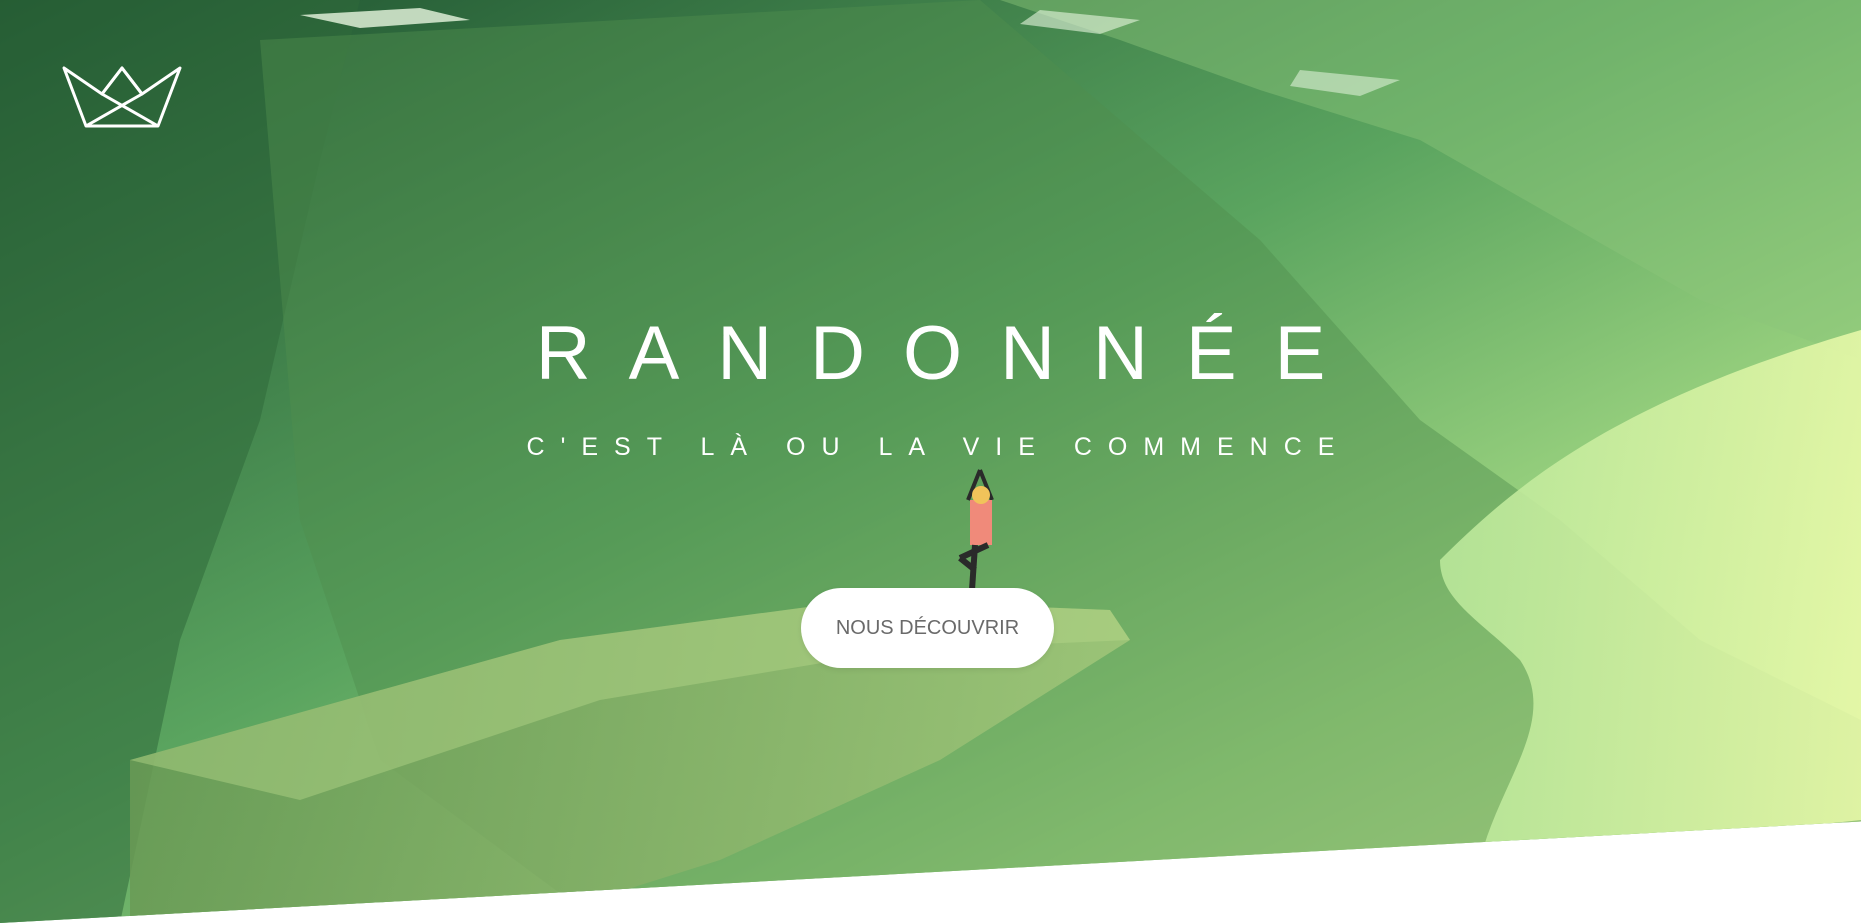  What do you see at coordinates (949, 353) in the screenshot?
I see `hero-title: RANDONNÉE` at bounding box center [949, 353].